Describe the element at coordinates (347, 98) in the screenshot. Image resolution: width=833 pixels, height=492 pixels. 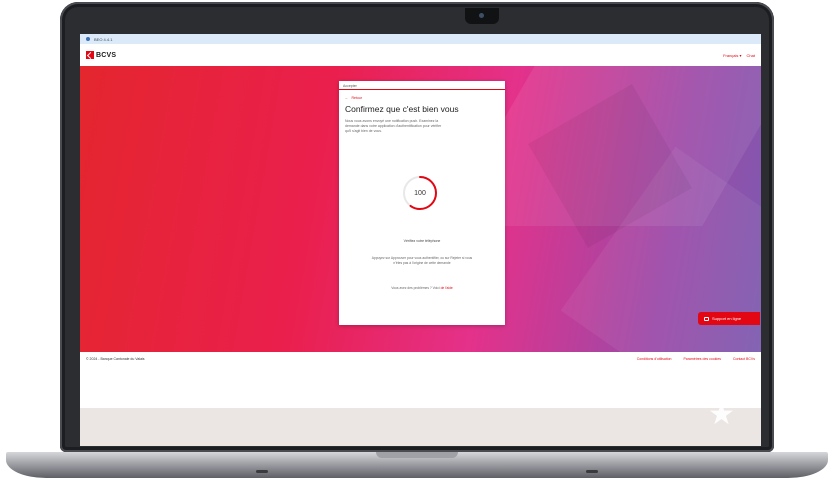
I see `back-arrow-icon: ←` at that location.